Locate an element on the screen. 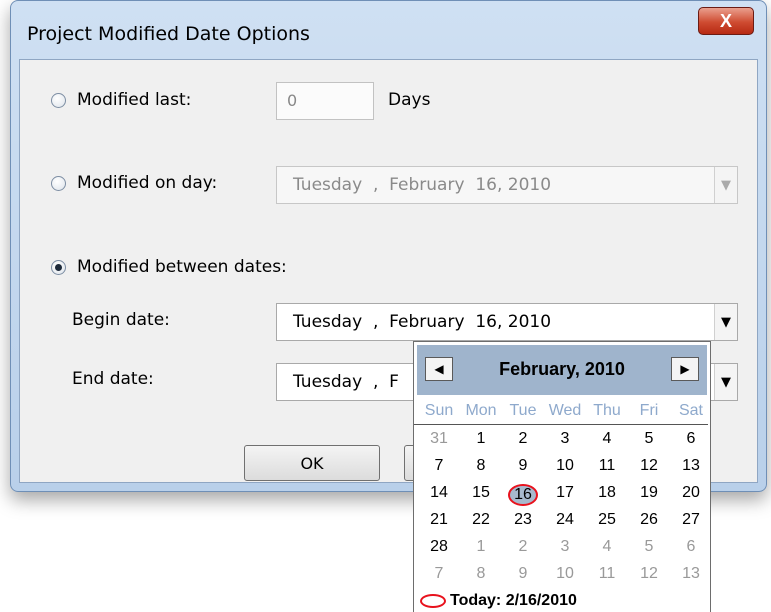  weekday-label: Tue is located at coordinates (523, 410).